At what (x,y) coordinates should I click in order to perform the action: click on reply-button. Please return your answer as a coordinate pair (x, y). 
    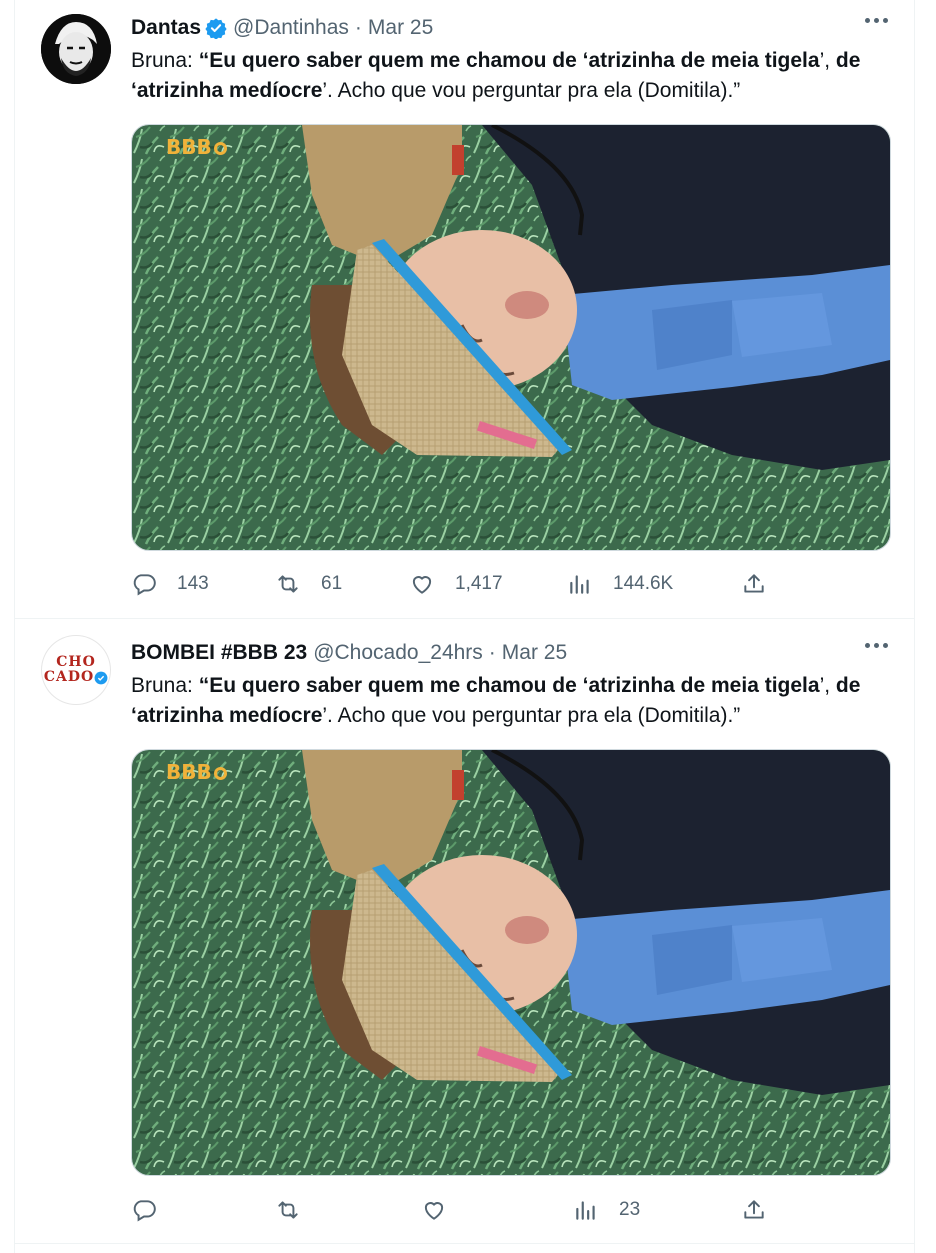
    Looking at the image, I should click on (144, 1210).